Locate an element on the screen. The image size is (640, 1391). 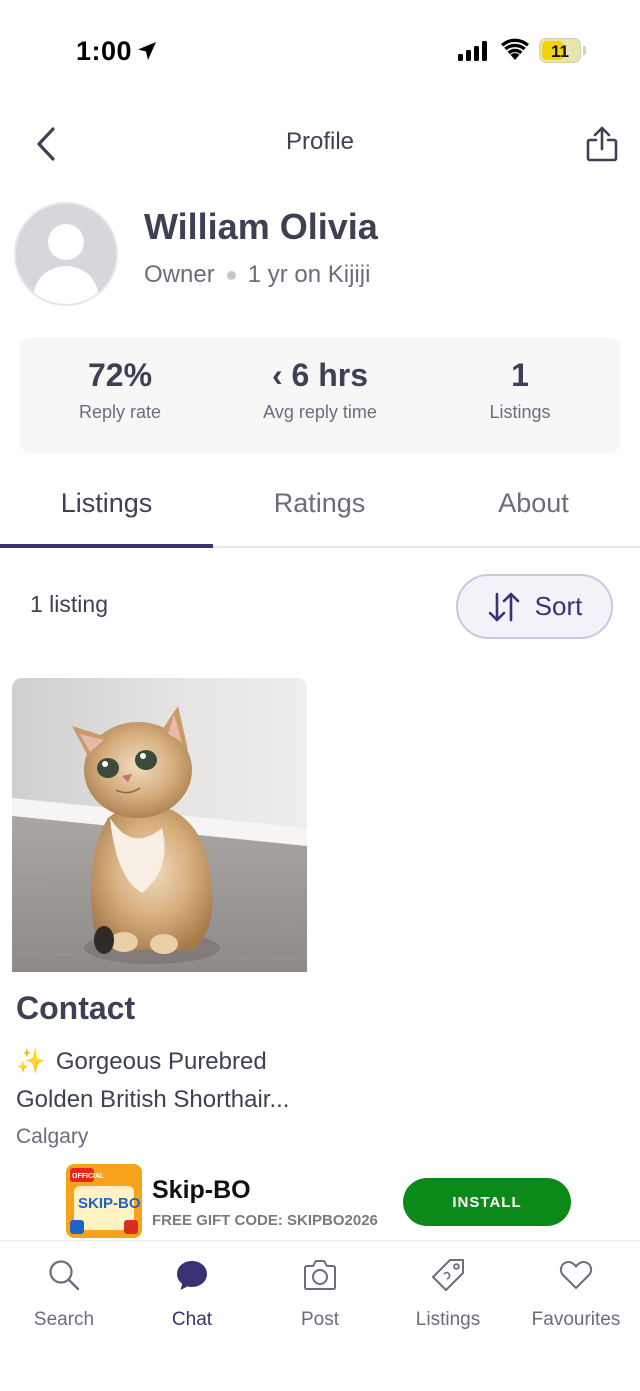
share-icon is located at coordinates (602, 144).